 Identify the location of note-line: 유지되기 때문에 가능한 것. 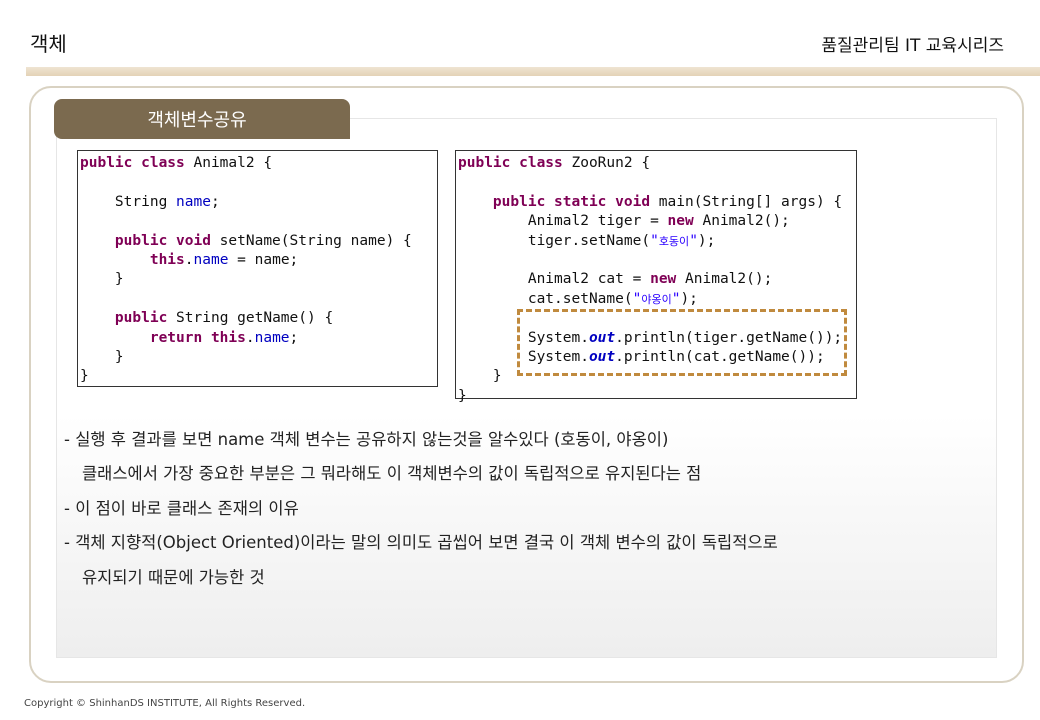
(173, 577).